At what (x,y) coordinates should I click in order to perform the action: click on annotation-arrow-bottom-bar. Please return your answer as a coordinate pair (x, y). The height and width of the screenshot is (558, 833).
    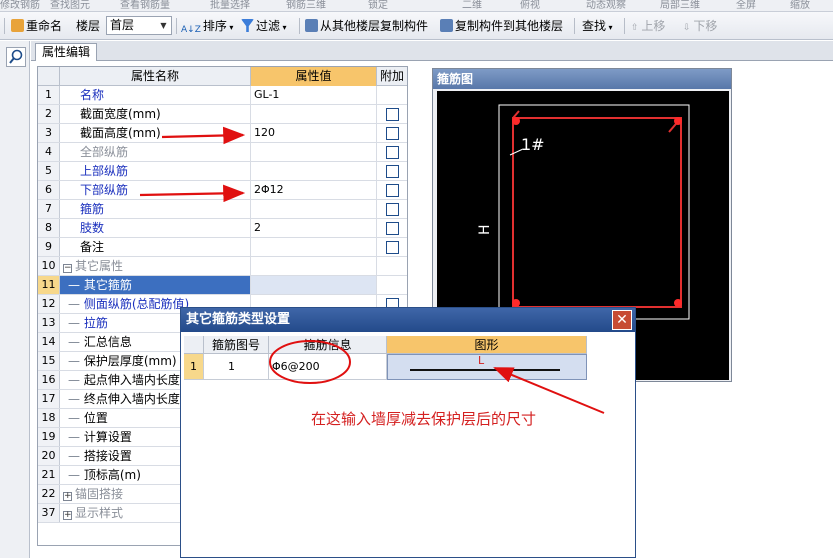
    Looking at the image, I should click on (192, 193).